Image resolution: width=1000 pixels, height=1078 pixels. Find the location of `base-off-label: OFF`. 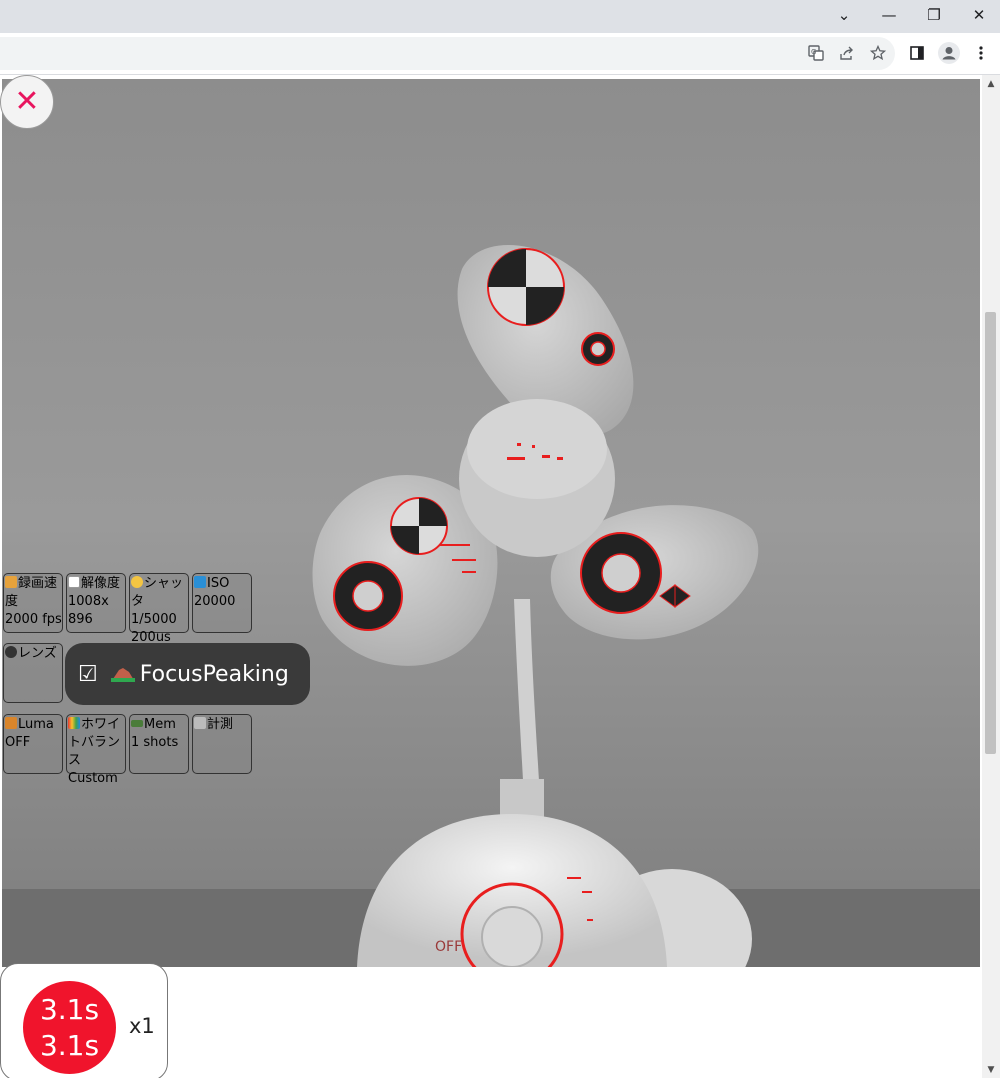

base-off-label: OFF is located at coordinates (448, 947).